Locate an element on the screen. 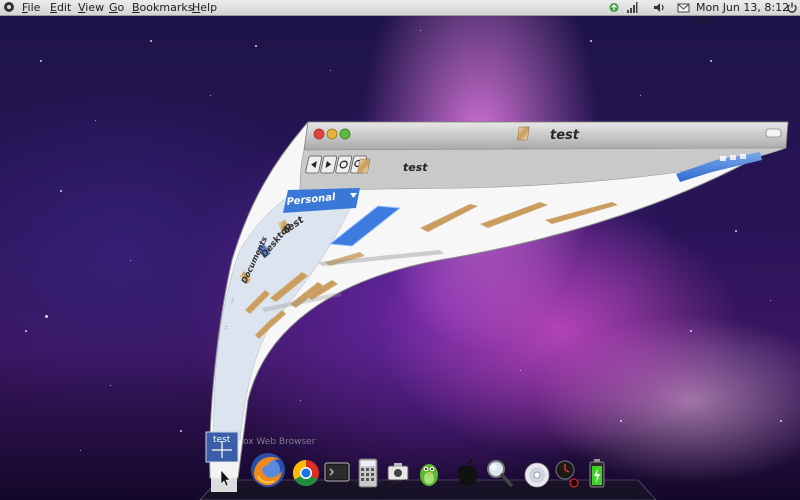  crumb-folder-icon is located at coordinates (364, 166).